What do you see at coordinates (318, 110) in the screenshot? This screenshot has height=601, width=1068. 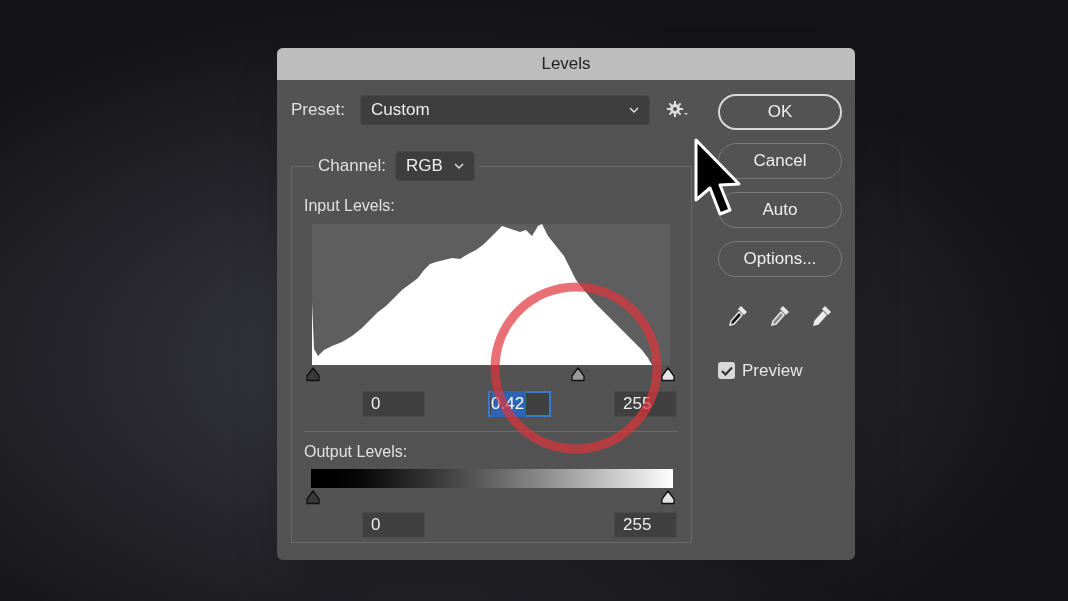 I see `preset-label: Preset:` at bounding box center [318, 110].